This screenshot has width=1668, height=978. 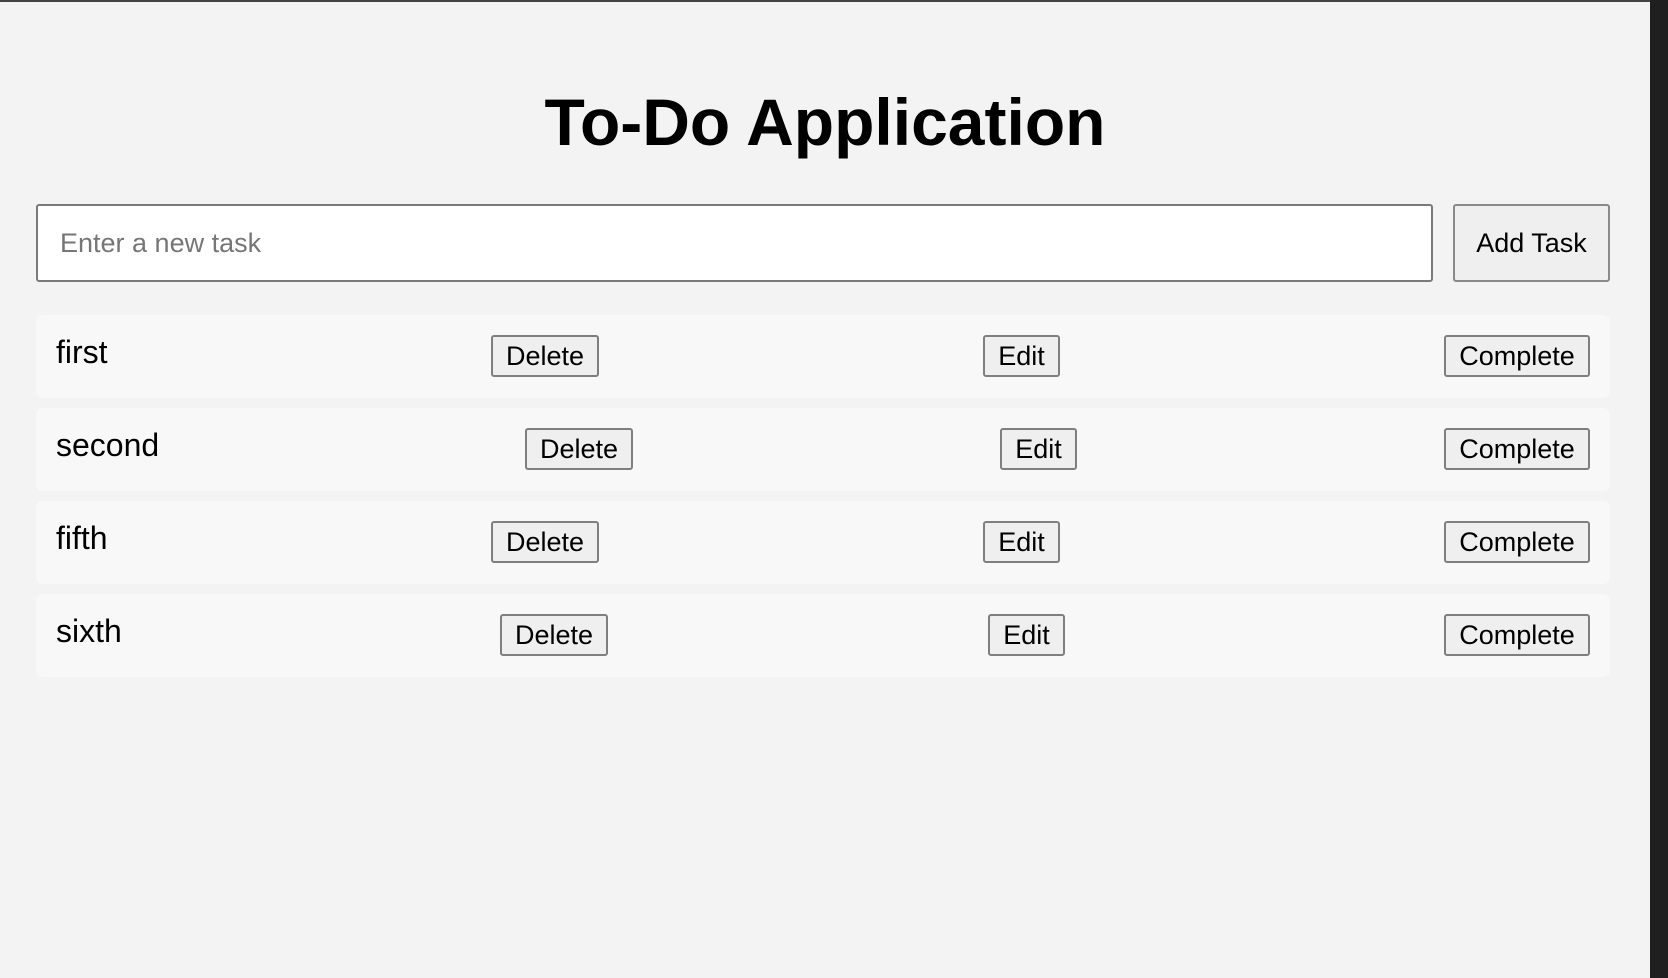 What do you see at coordinates (823, 635) in the screenshot?
I see `task-item: sixth Delete Edit Complete` at bounding box center [823, 635].